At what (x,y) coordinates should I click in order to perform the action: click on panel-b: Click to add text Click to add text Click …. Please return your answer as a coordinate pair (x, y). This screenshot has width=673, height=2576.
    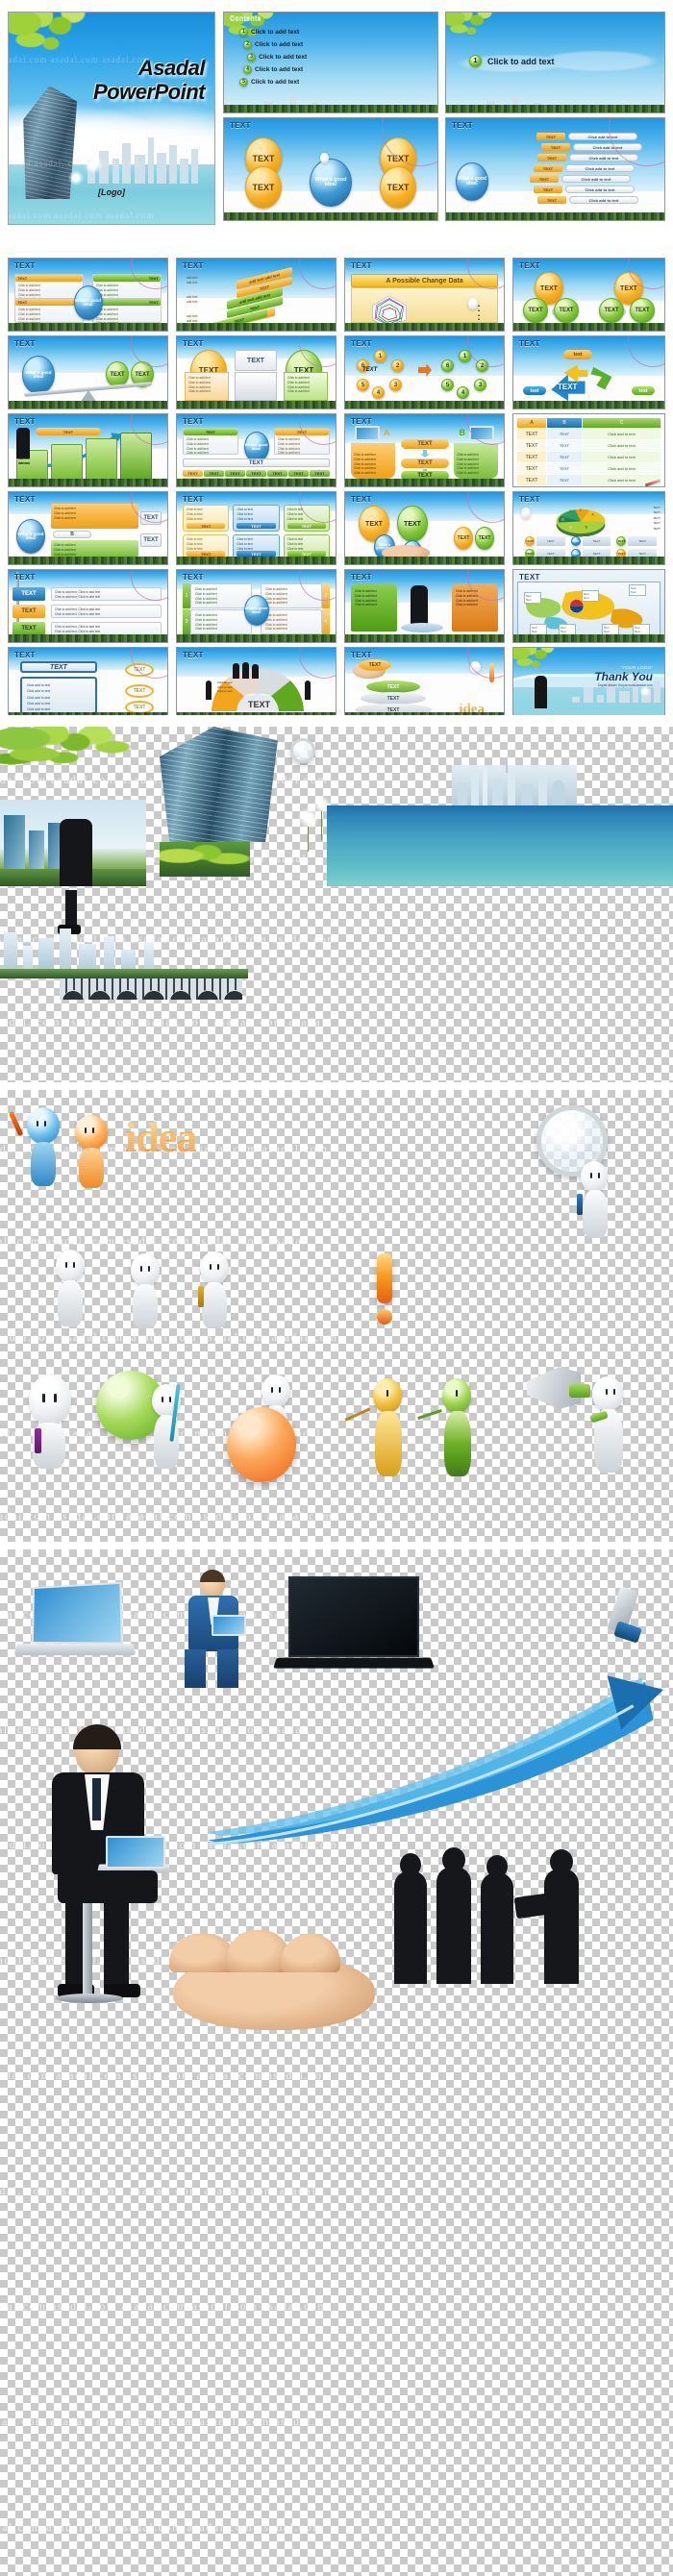
    Looking at the image, I should click on (95, 548).